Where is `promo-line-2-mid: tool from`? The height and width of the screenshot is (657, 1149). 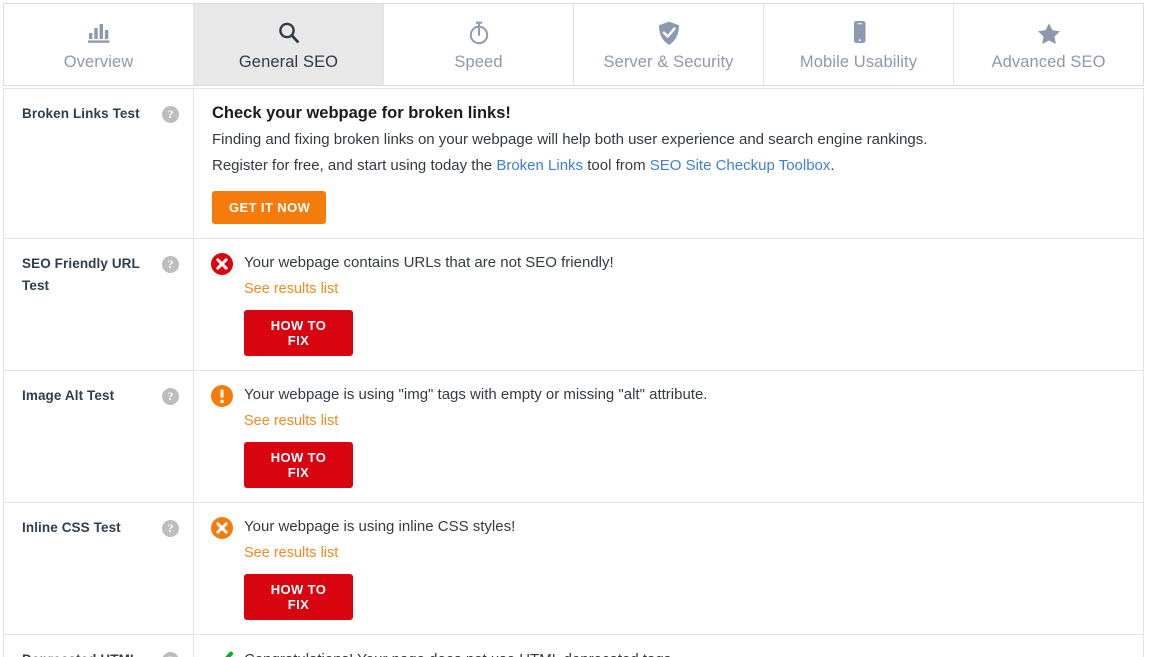
promo-line-2-mid: tool from is located at coordinates (616, 165).